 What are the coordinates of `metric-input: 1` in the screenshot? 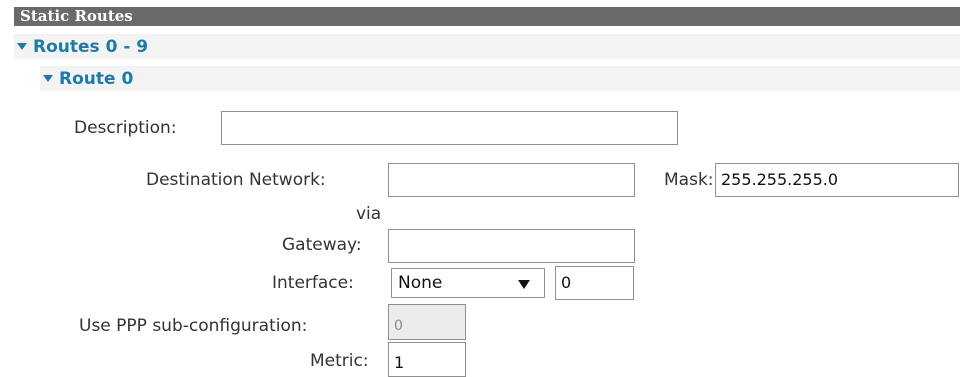 It's located at (427, 359).